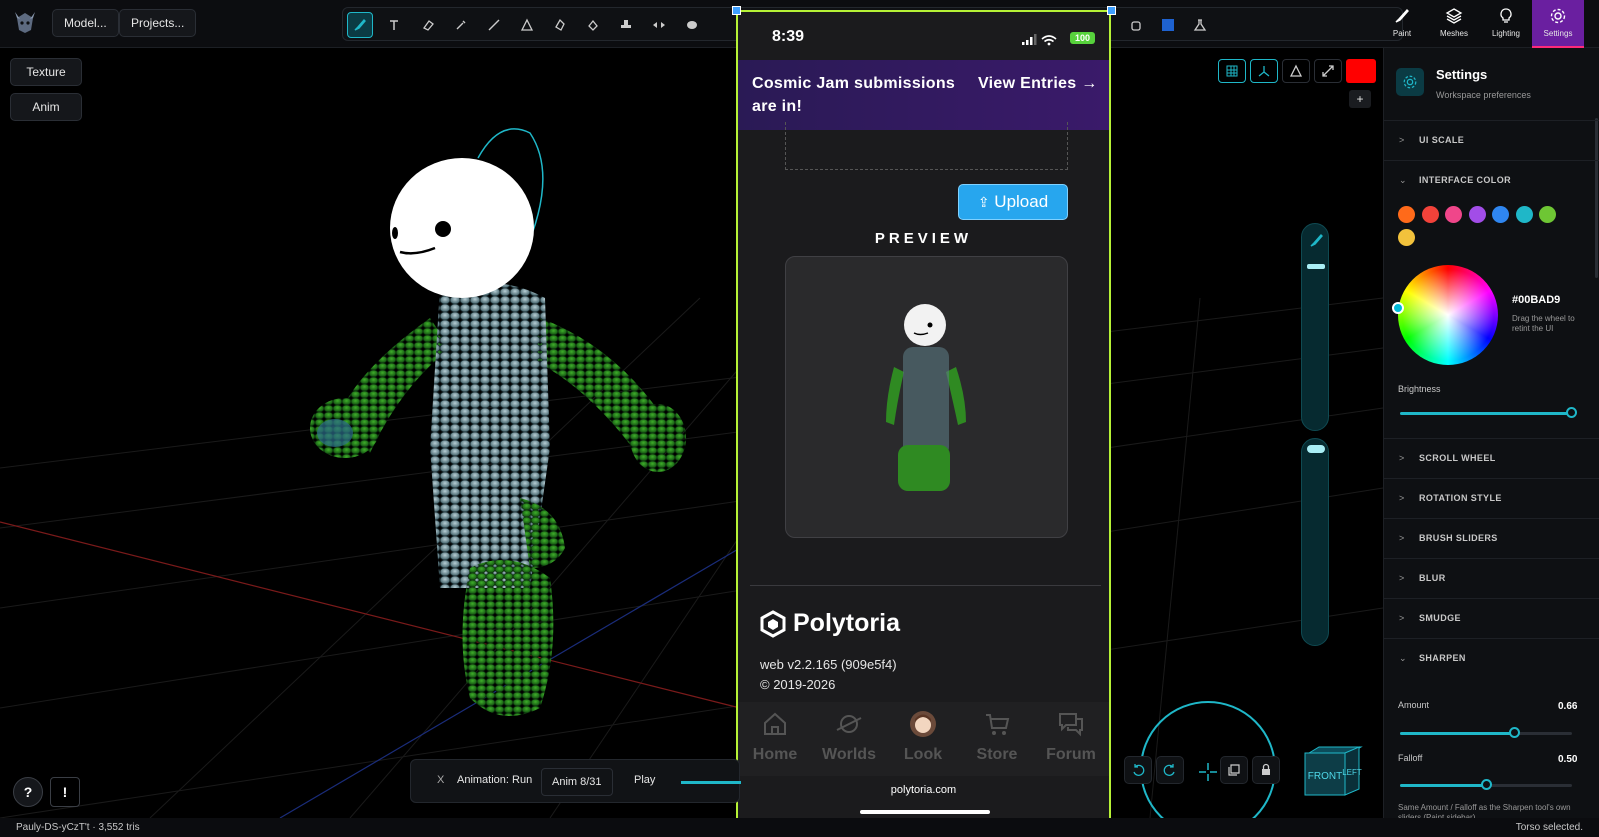 This screenshot has width=1599, height=837. I want to click on view-cube: FRONT LEFT, so click(1333, 771).